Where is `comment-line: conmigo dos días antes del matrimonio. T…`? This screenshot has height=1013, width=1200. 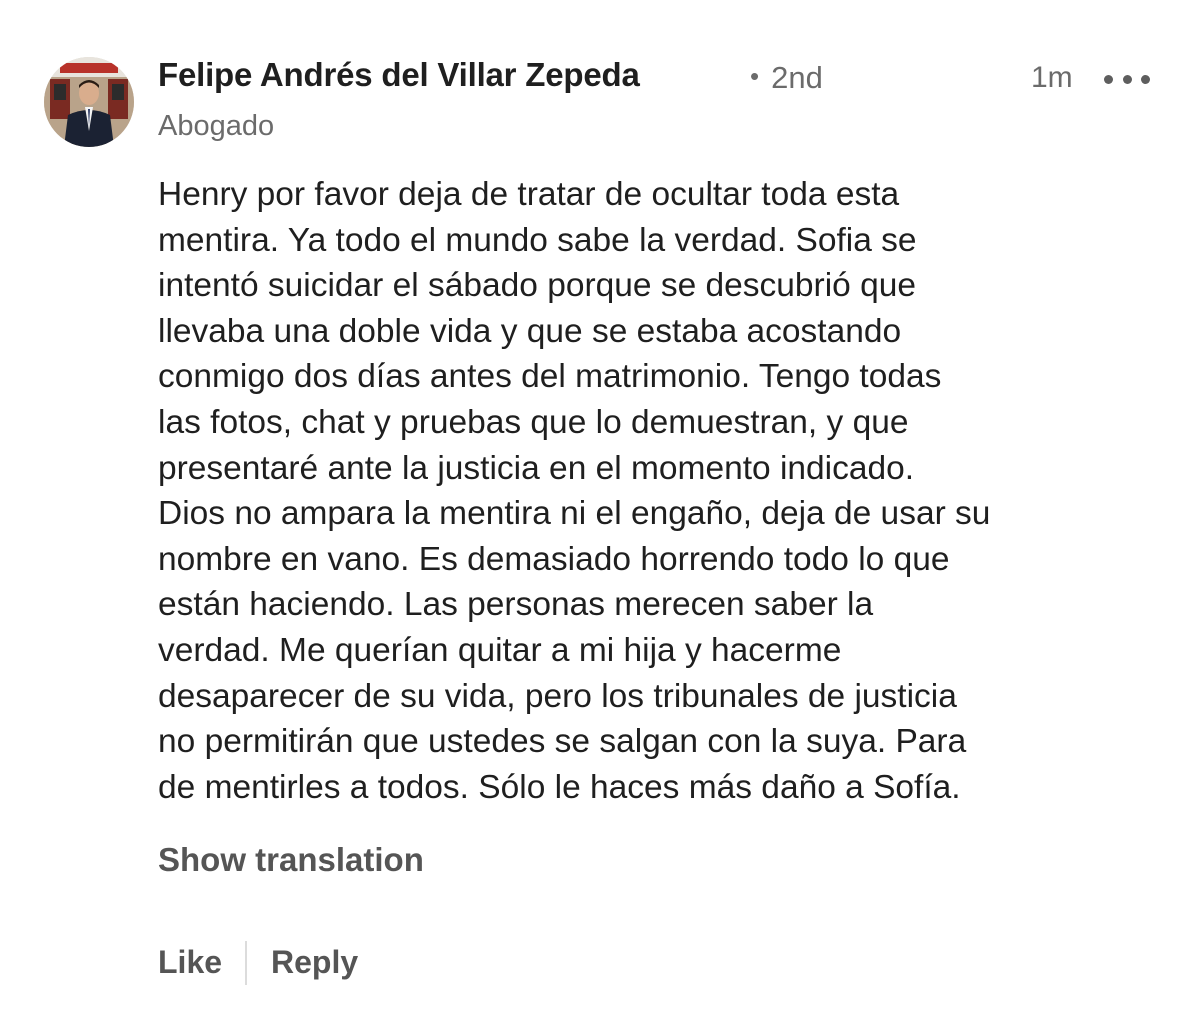
comment-line: conmigo dos días antes del matrimonio. T… is located at coordinates (550, 377).